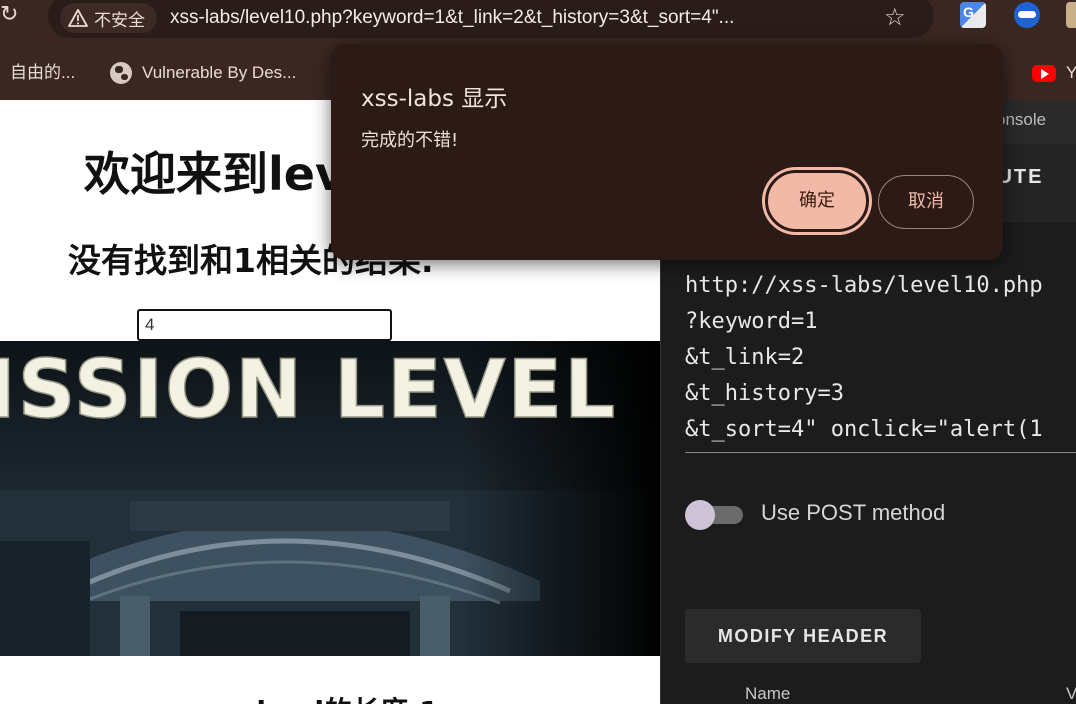 This screenshot has width=1076, height=704. I want to click on post-method-toggle, so click(714, 515).